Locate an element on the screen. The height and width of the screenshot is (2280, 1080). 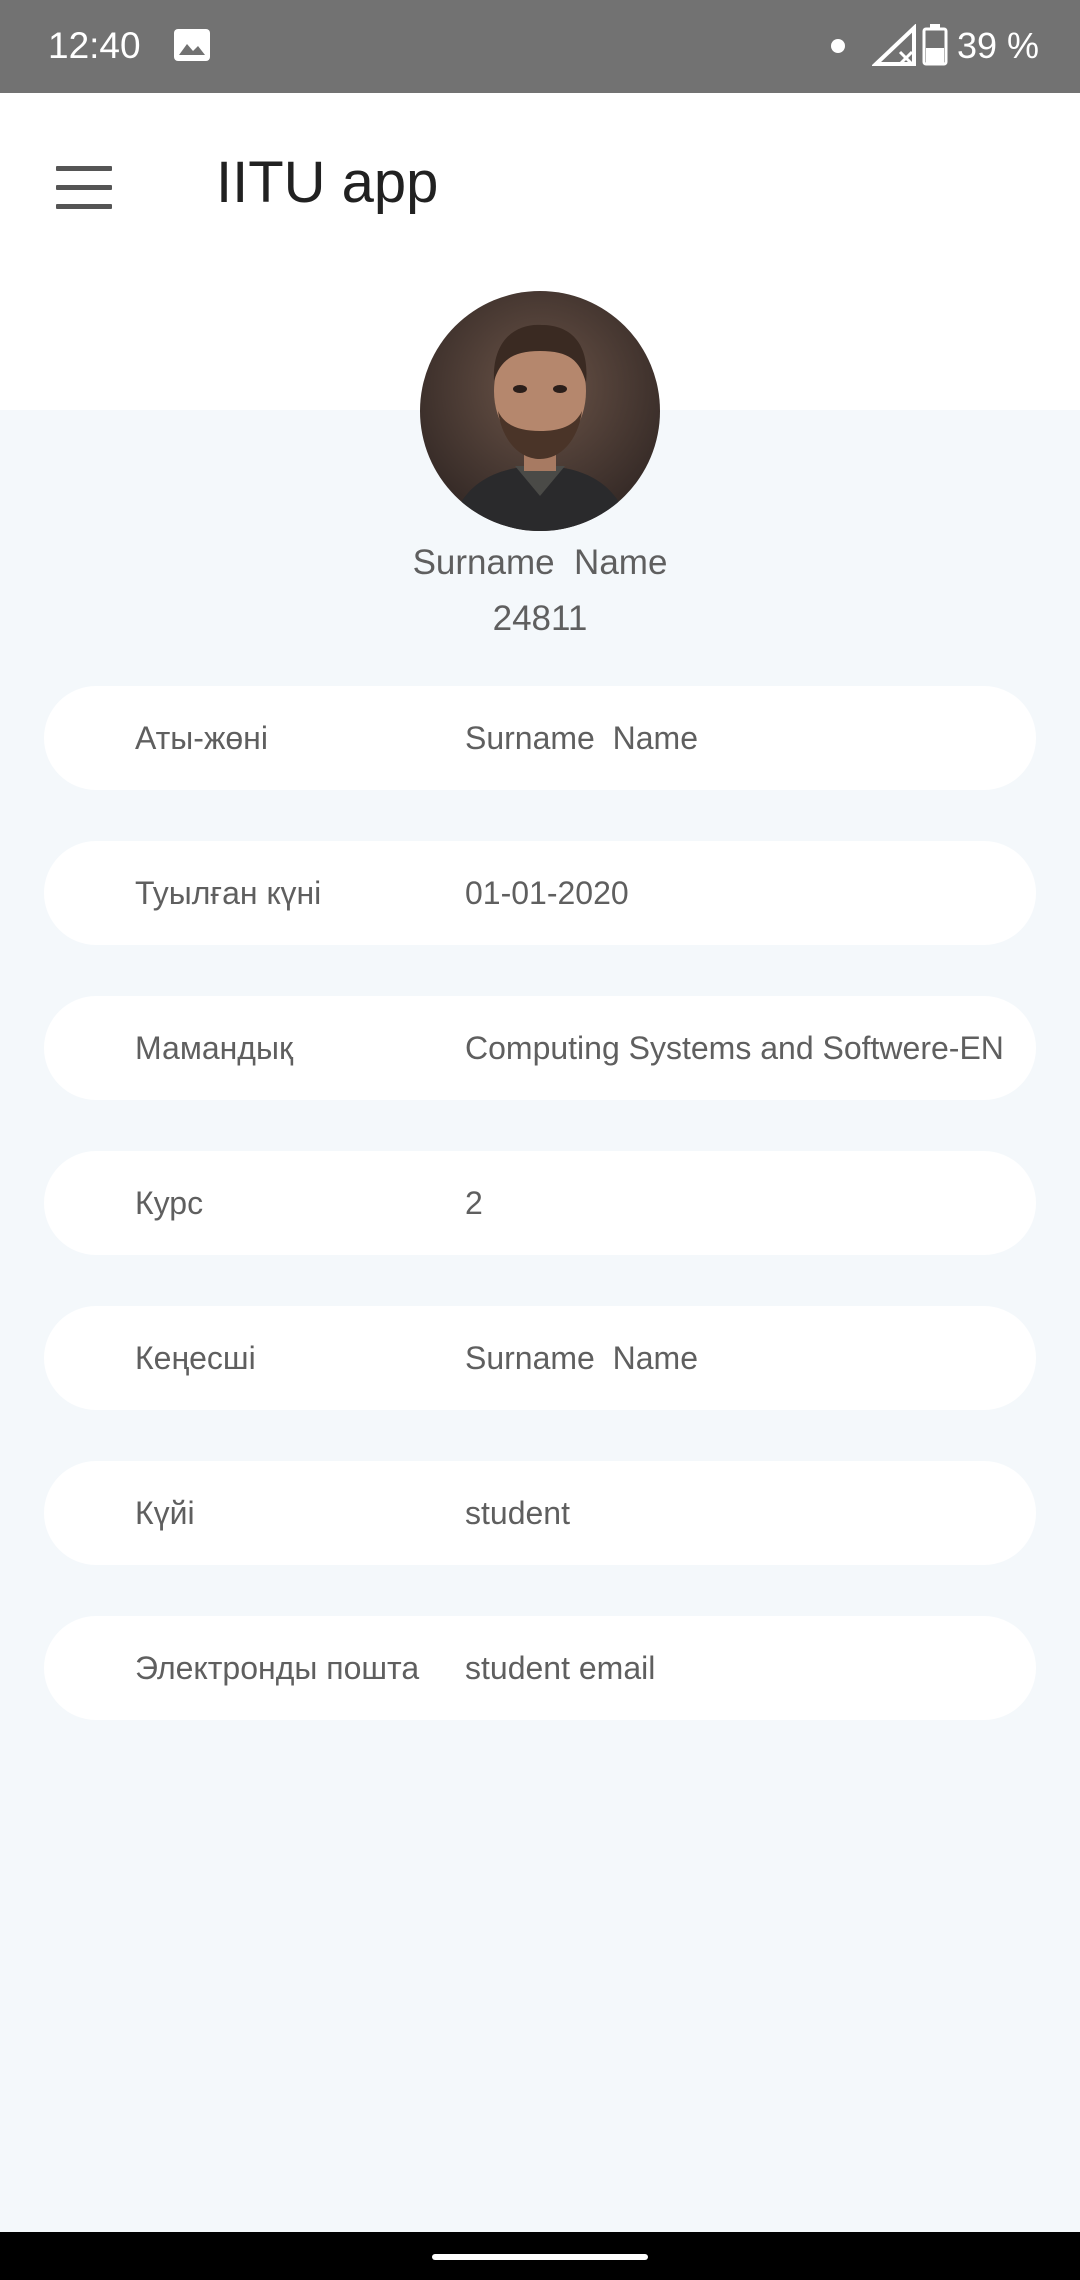
info-value: Computing Systems and Softwere-EN is located at coordinates (734, 1048).